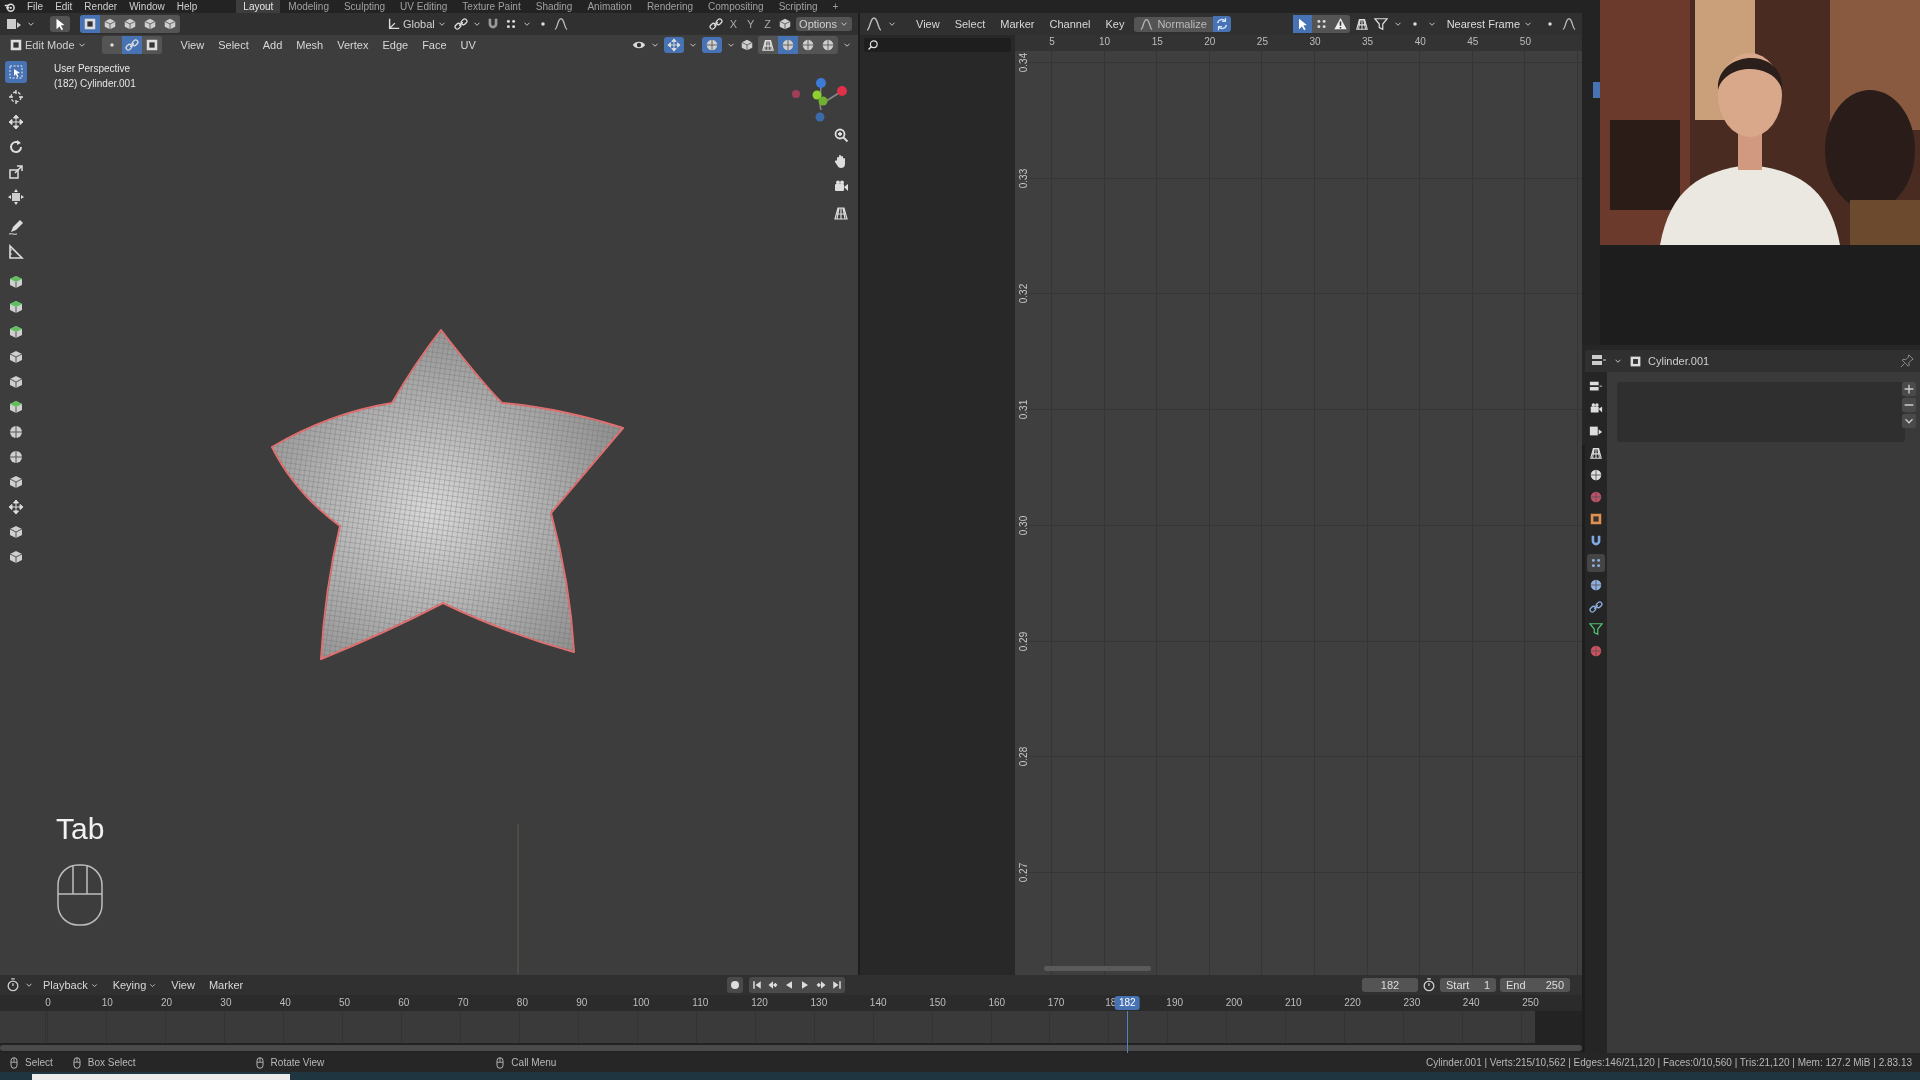 Image resolution: width=1920 pixels, height=1080 pixels. What do you see at coordinates (101, 6) in the screenshot?
I see `menu-item: Render` at bounding box center [101, 6].